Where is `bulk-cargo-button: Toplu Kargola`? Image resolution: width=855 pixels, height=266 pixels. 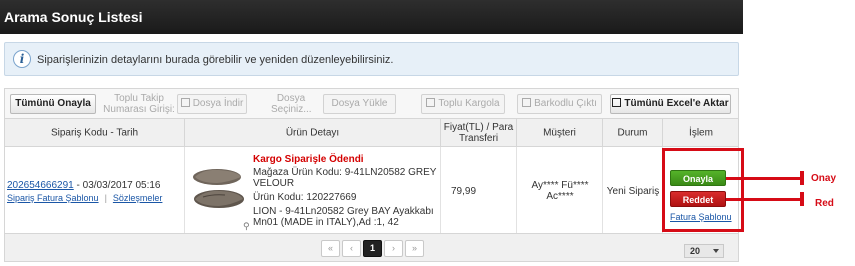 bulk-cargo-button: Toplu Kargola is located at coordinates (463, 104).